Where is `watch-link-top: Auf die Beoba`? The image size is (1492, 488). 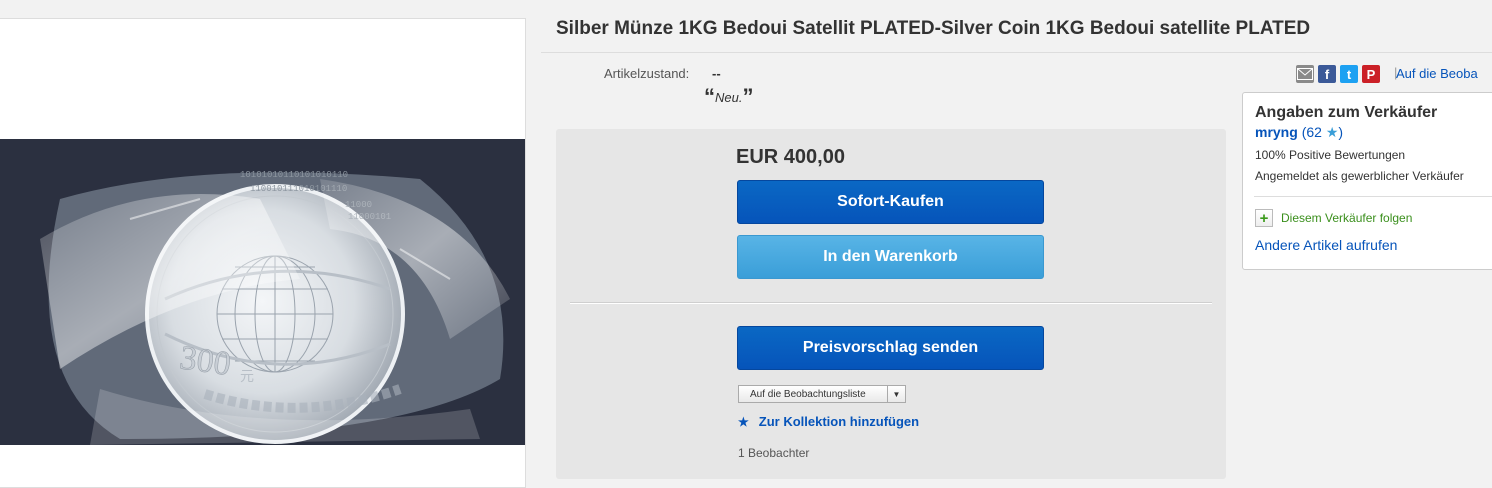
watch-link-top: Auf die Beoba is located at coordinates (1437, 73).